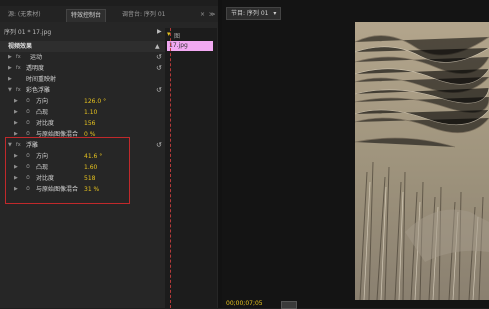 The height and width of the screenshot is (309, 489). What do you see at coordinates (82, 123) in the screenshot?
I see `property-row: ▶ ⏱ 对比度 156` at bounding box center [82, 123].